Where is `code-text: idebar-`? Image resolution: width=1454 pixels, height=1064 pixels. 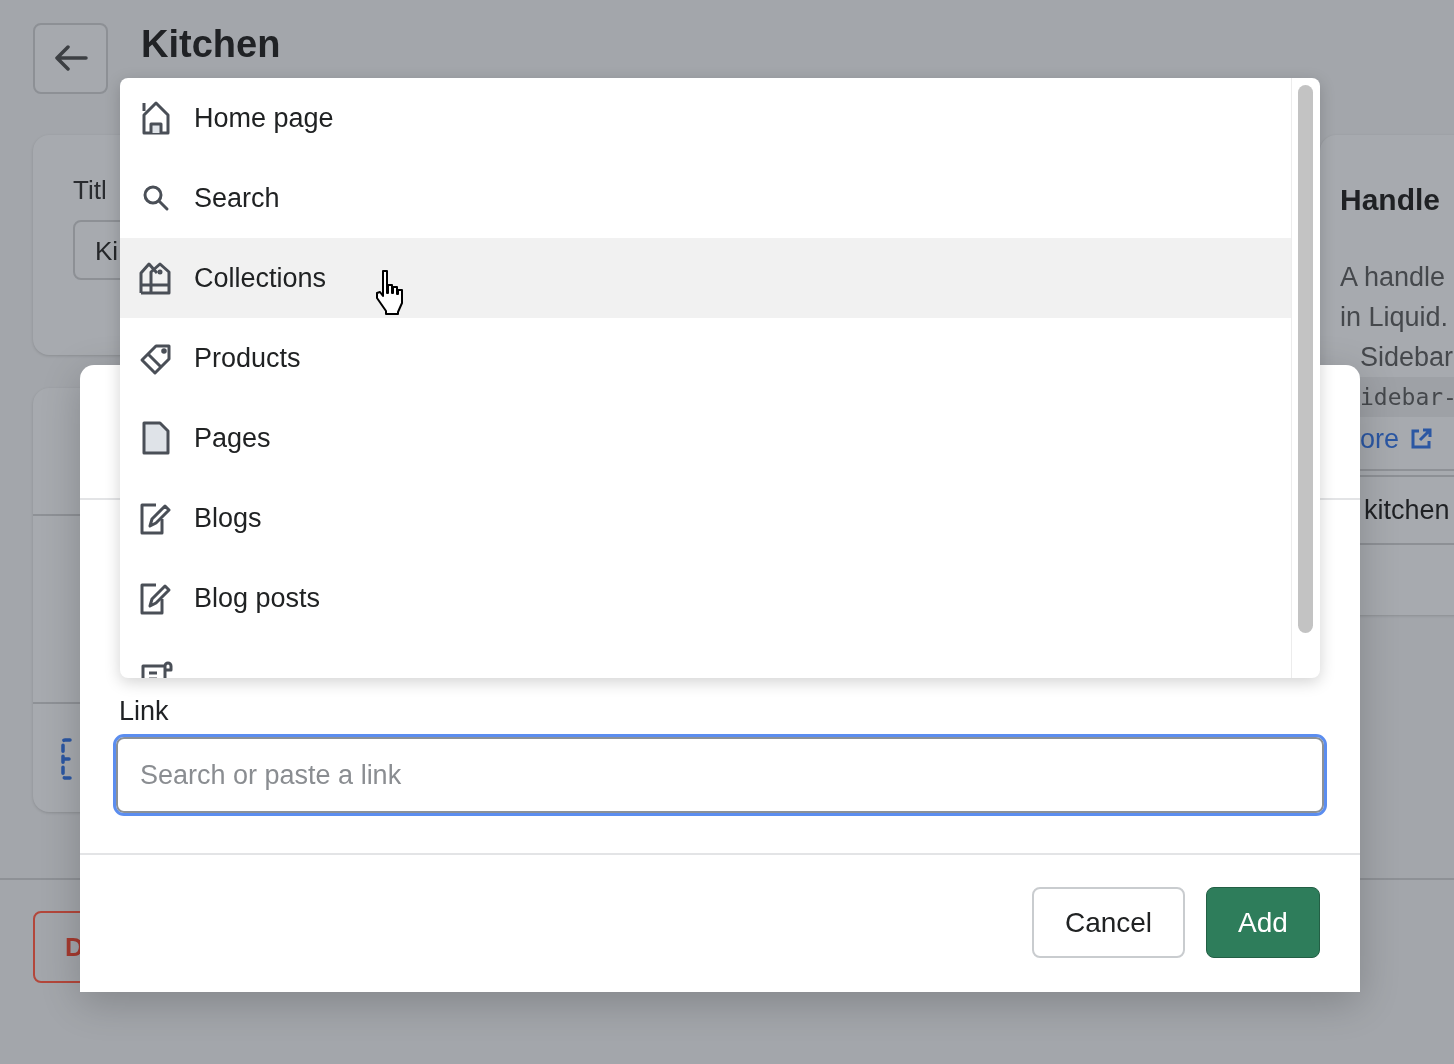 code-text: idebar- is located at coordinates (1407, 397).